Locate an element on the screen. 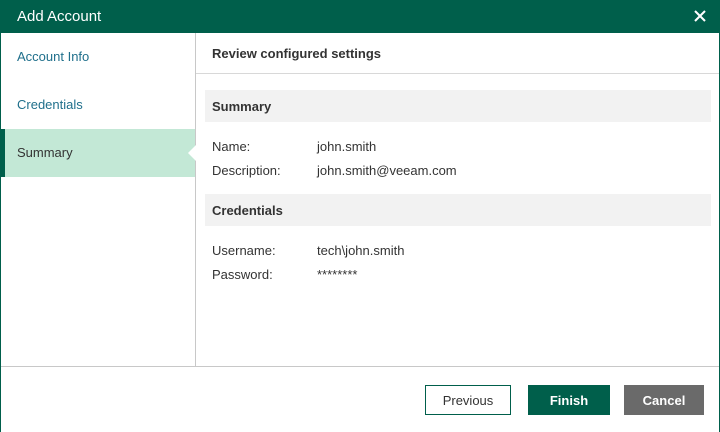  name-row: Name: john.smith is located at coordinates (457, 147).